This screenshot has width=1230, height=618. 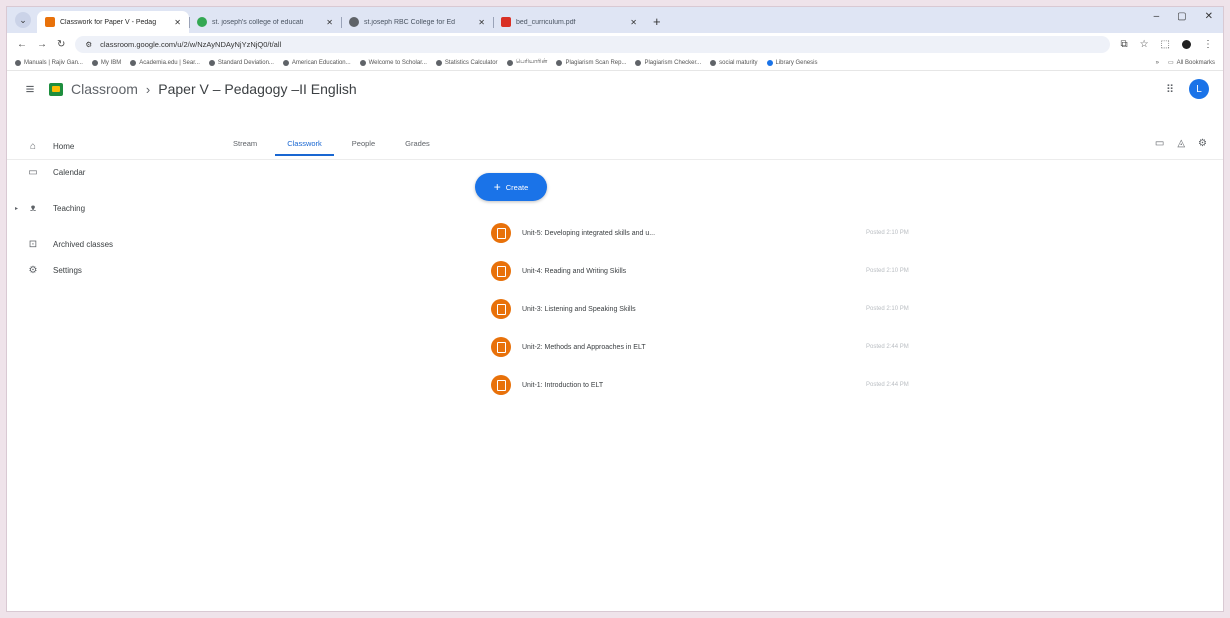 I want to click on avatar: L, so click(x=1199, y=89).